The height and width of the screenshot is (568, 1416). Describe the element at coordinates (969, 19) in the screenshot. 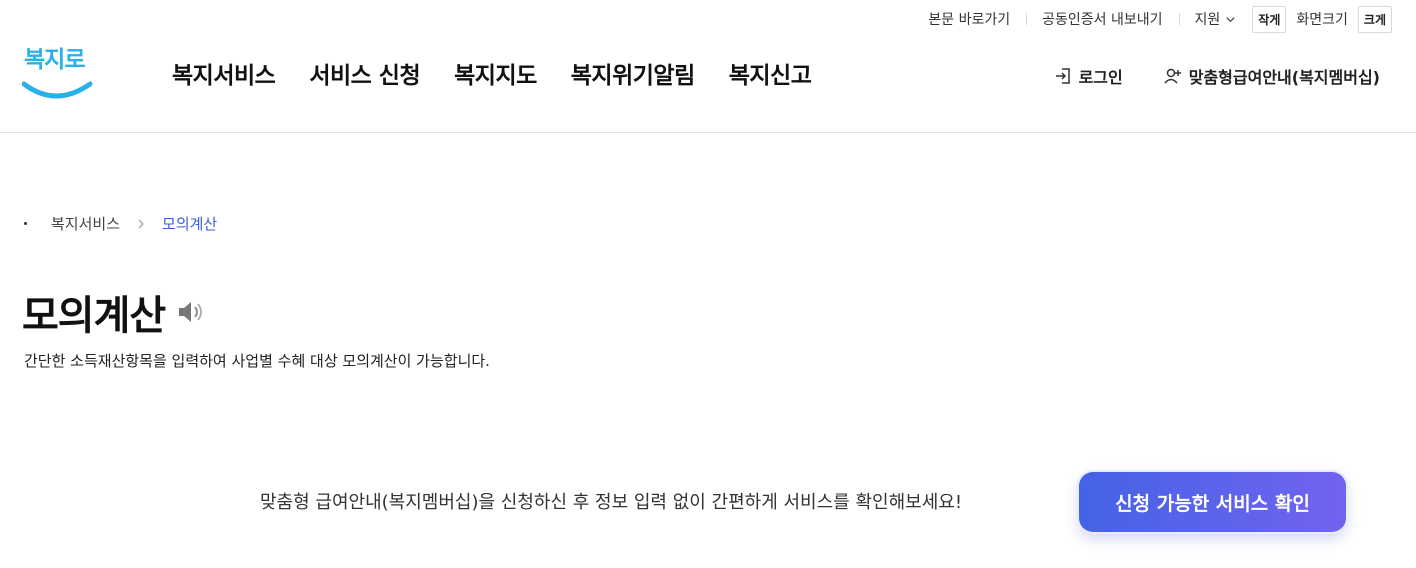

I see `skip-to-content-link: 본문 바로가기` at that location.